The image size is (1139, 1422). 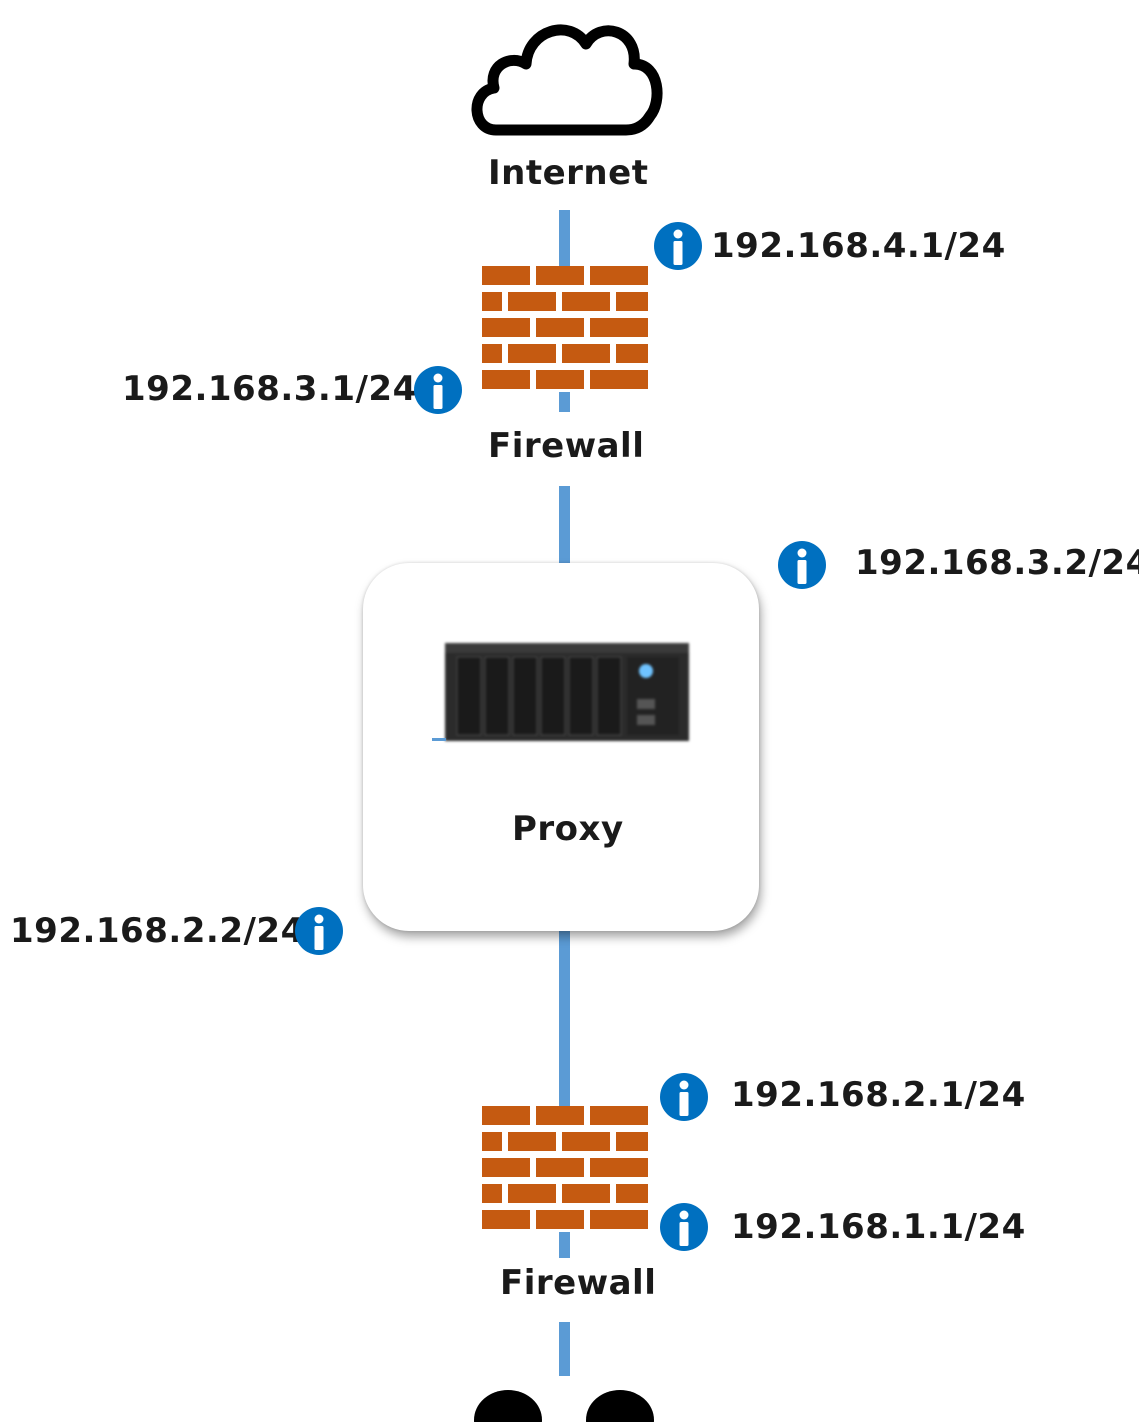 What do you see at coordinates (568, 829) in the screenshot?
I see `proxy-label: Proxy` at bounding box center [568, 829].